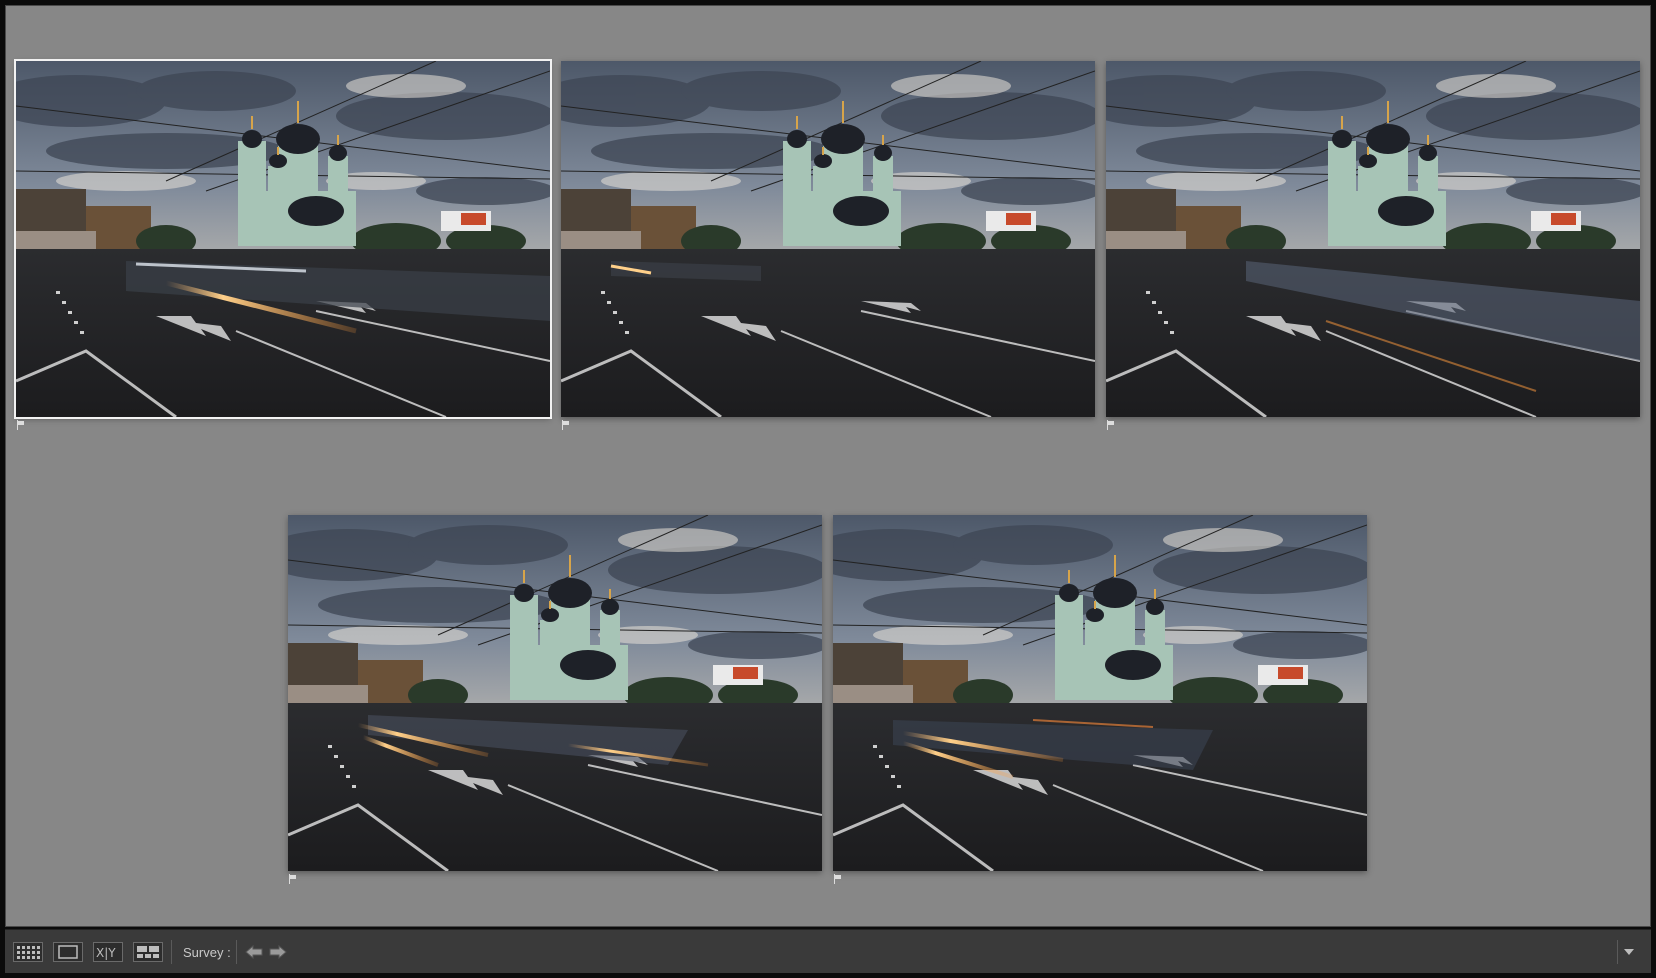 This screenshot has width=1656, height=978. I want to click on previous-arrow-icon, so click(254, 952).